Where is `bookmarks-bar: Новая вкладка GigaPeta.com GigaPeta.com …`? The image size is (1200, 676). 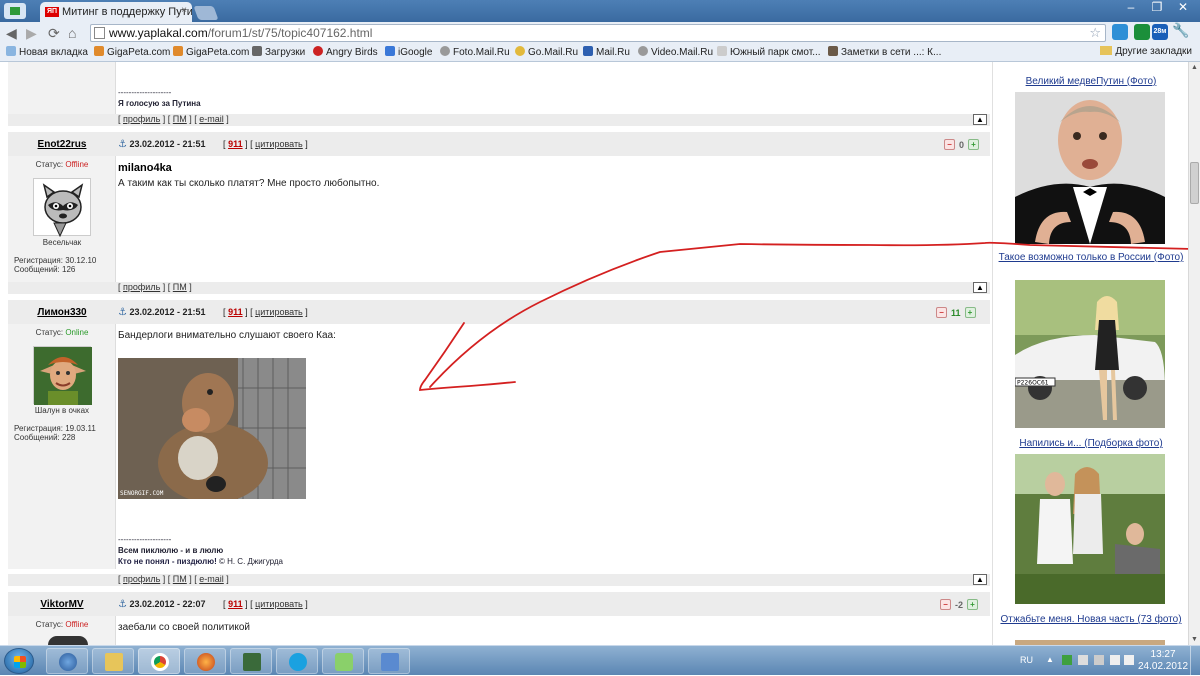 bookmarks-bar: Новая вкладка GigaPeta.com GigaPeta.com … is located at coordinates (600, 53).